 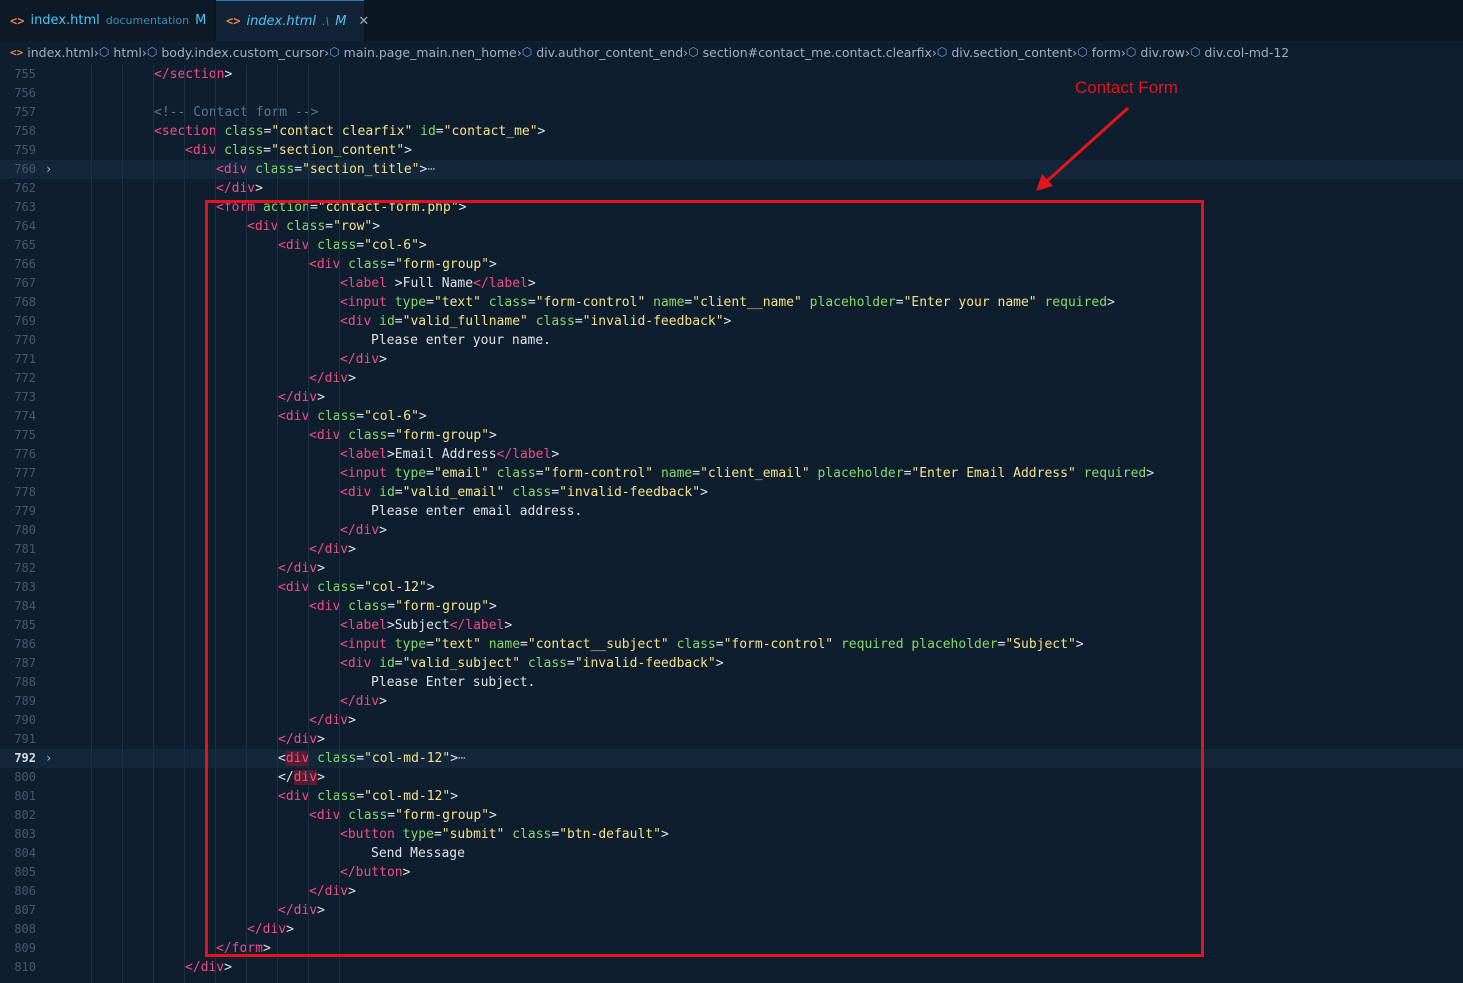 I want to click on breadcrumb-item: ⬡ div.col-md-12, so click(x=1239, y=52).